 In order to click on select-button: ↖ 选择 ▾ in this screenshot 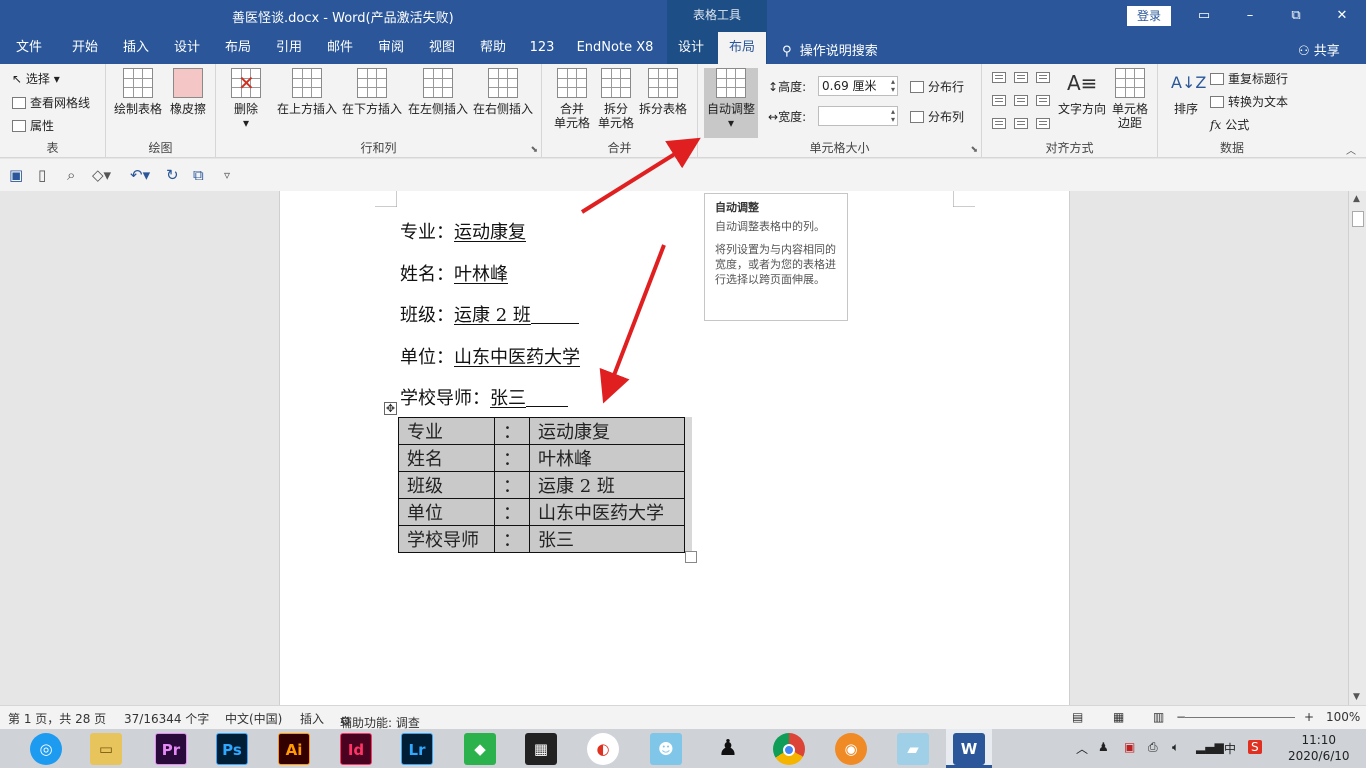, I will do `click(36, 78)`.